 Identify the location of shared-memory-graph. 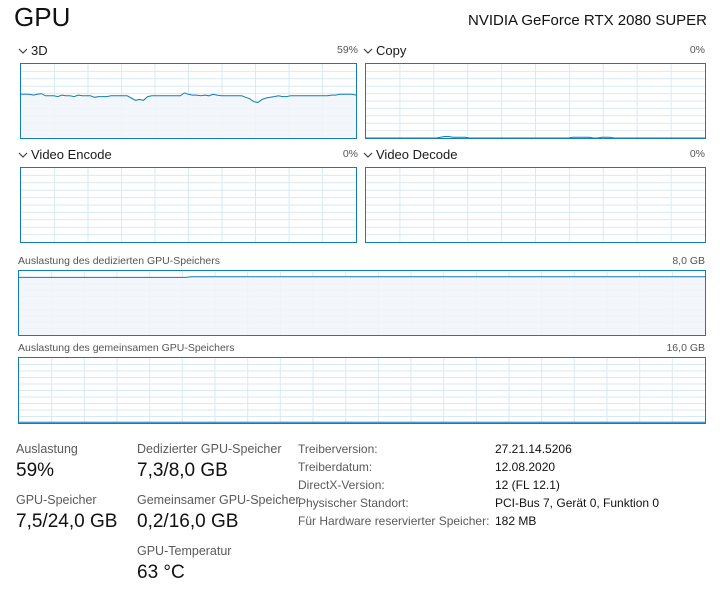
(362, 390).